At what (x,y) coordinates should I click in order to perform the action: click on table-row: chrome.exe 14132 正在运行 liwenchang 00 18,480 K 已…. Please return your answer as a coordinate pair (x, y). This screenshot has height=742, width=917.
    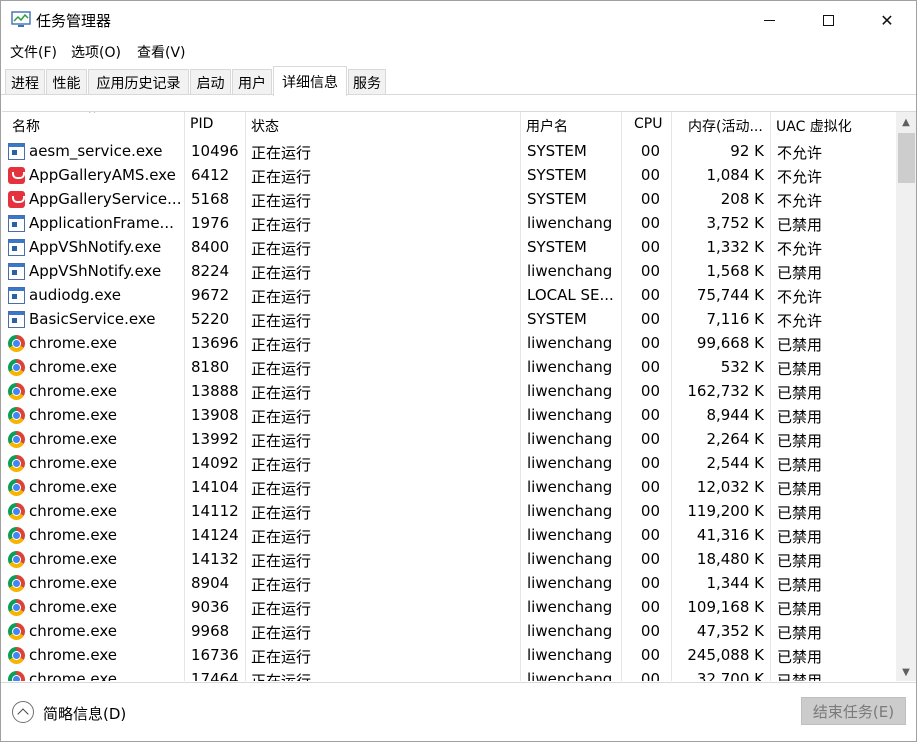
    Looking at the image, I should click on (449, 560).